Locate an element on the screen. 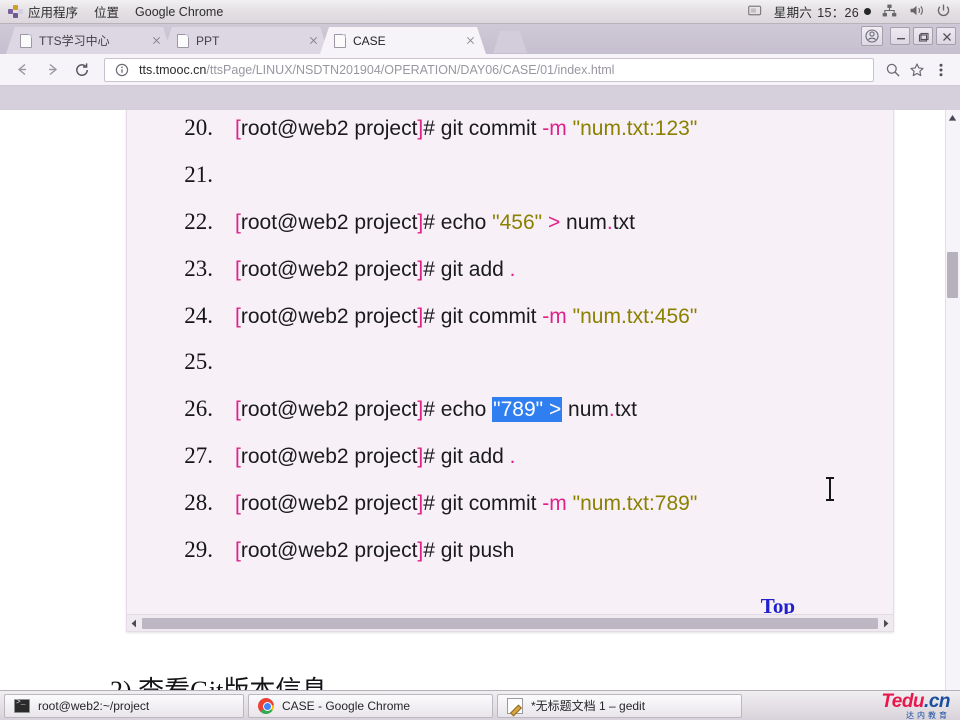 This screenshot has width=960, height=720. places-menu-label: 位置 is located at coordinates (107, 13).